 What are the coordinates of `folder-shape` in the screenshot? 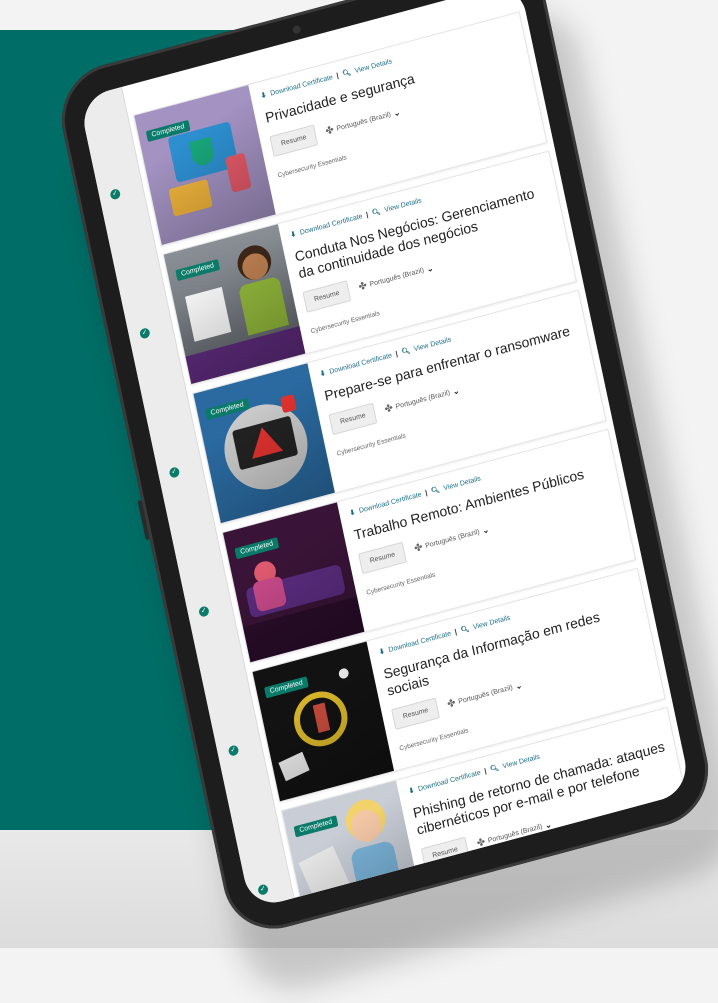 It's located at (190, 198).